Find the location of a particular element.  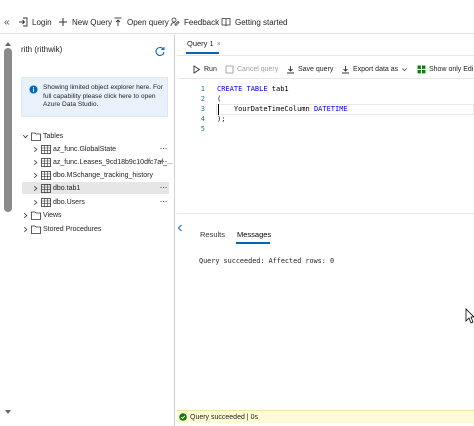

editor-results-splitter is located at coordinates (325, 213).